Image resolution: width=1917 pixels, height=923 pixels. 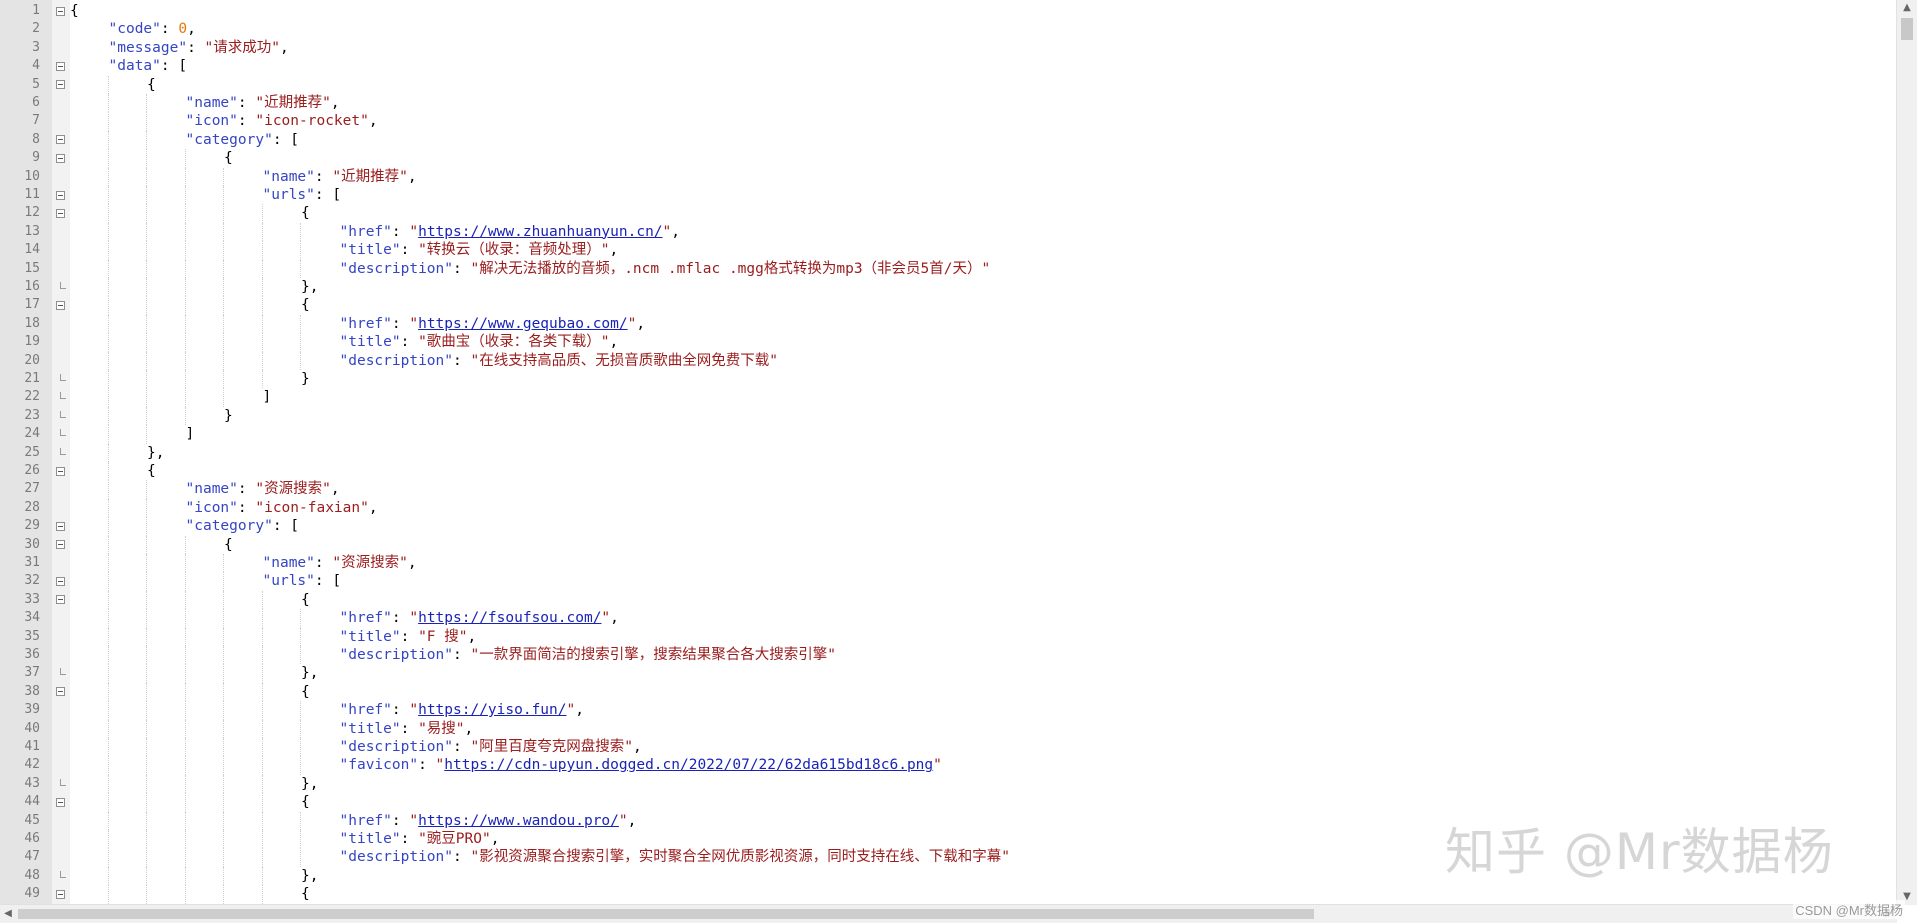 I want to click on code-line: "title": "F 搜",, so click(x=408, y=637).